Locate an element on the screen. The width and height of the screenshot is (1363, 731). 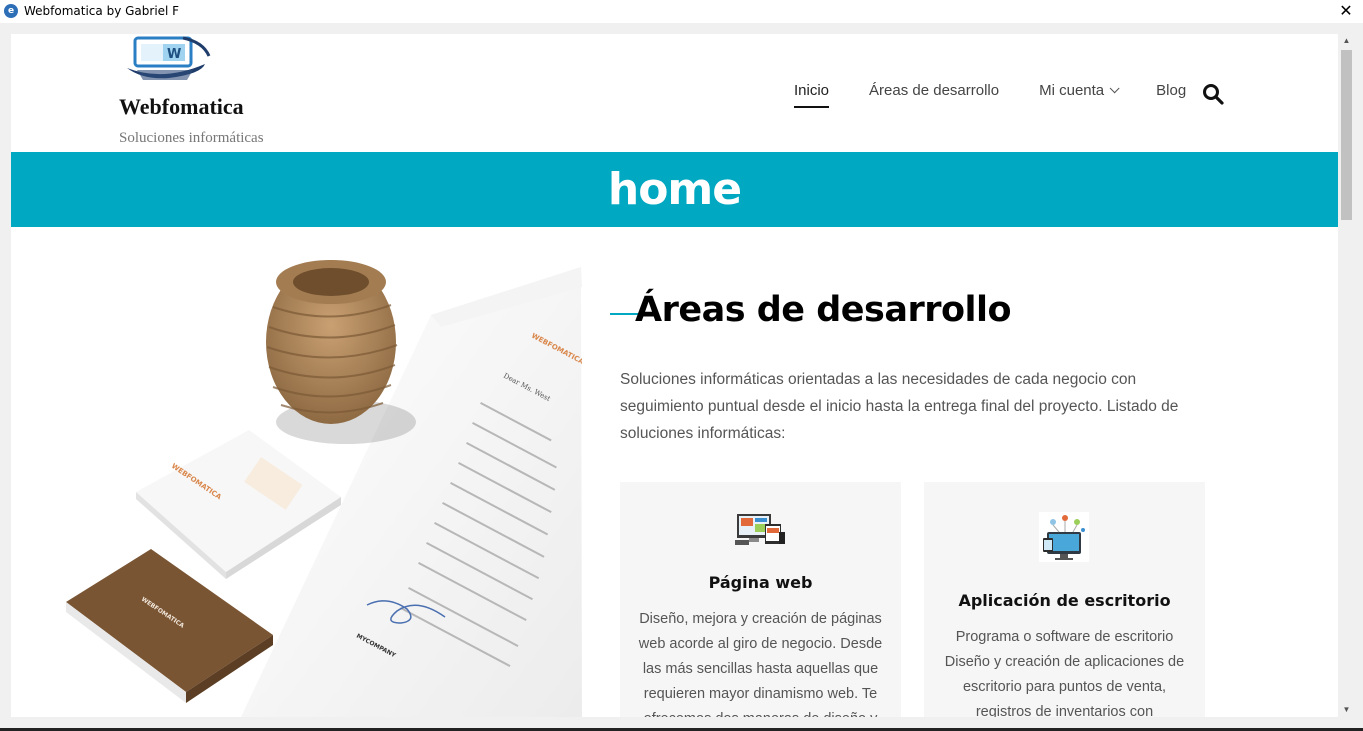
nav-label: Blog is located at coordinates (1171, 90).